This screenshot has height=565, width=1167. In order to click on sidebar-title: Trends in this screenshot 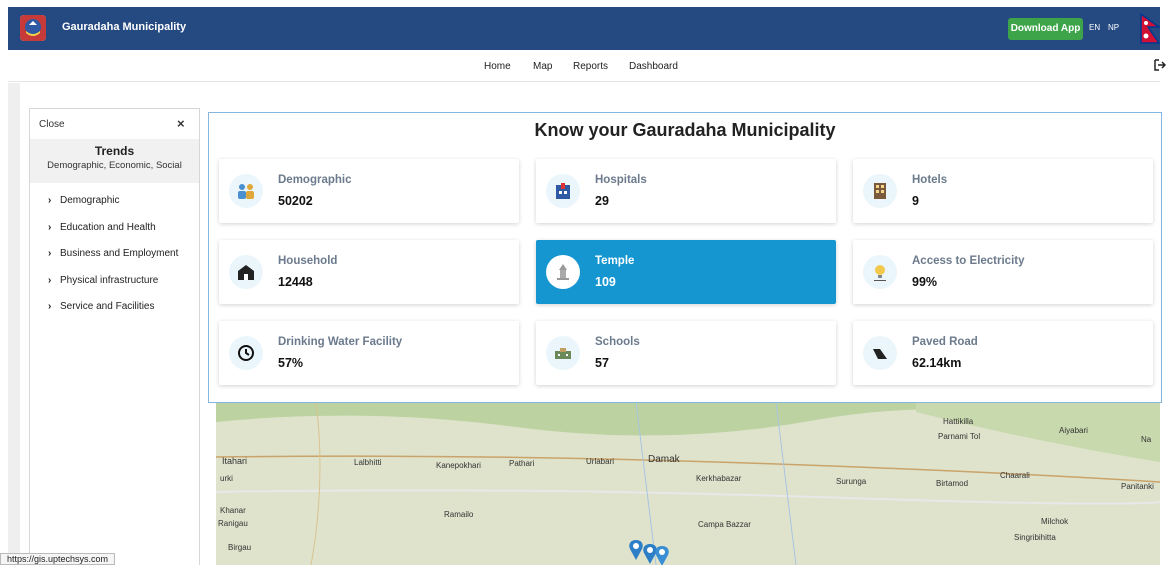, I will do `click(114, 151)`.